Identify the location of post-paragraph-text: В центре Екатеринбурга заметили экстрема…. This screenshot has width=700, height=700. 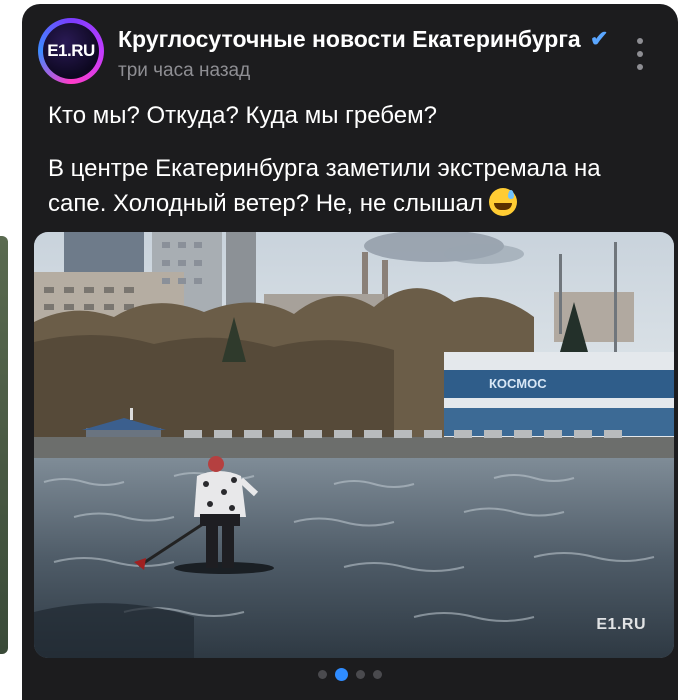
(324, 186).